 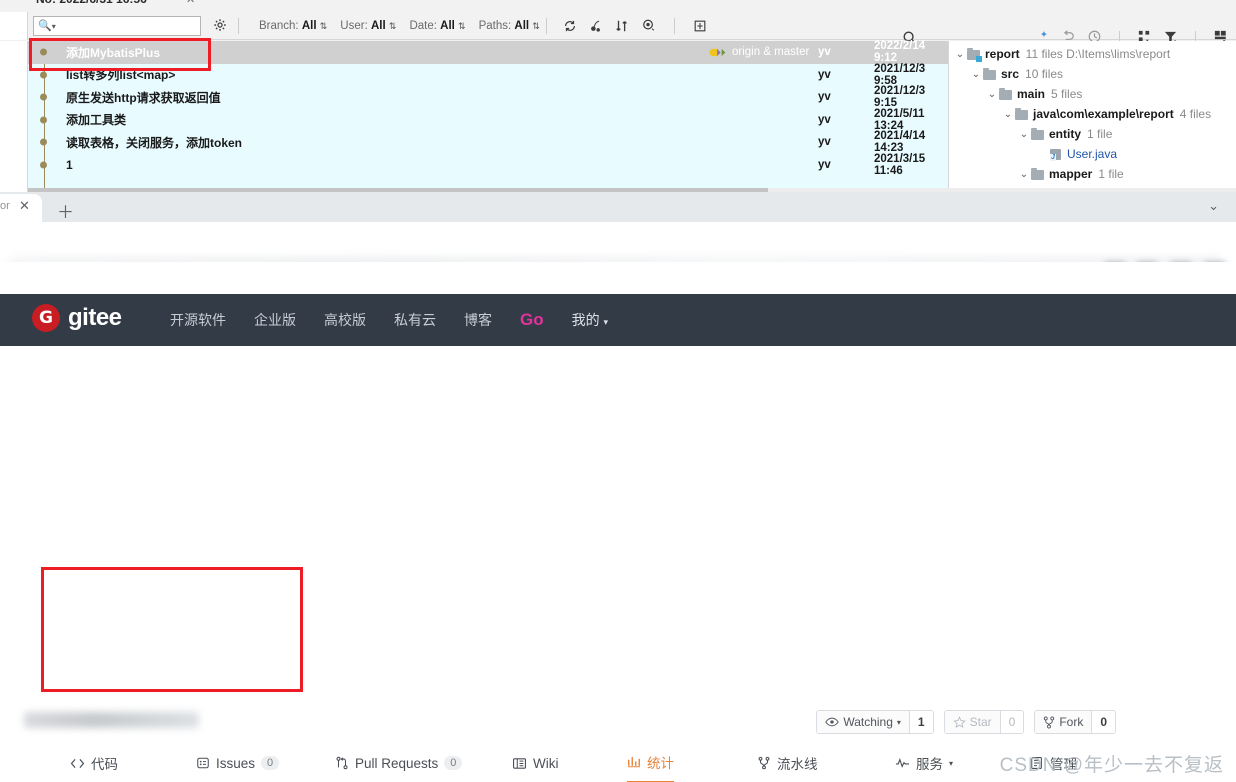 I want to click on ide-commit-subject: 1, so click(x=69, y=164).